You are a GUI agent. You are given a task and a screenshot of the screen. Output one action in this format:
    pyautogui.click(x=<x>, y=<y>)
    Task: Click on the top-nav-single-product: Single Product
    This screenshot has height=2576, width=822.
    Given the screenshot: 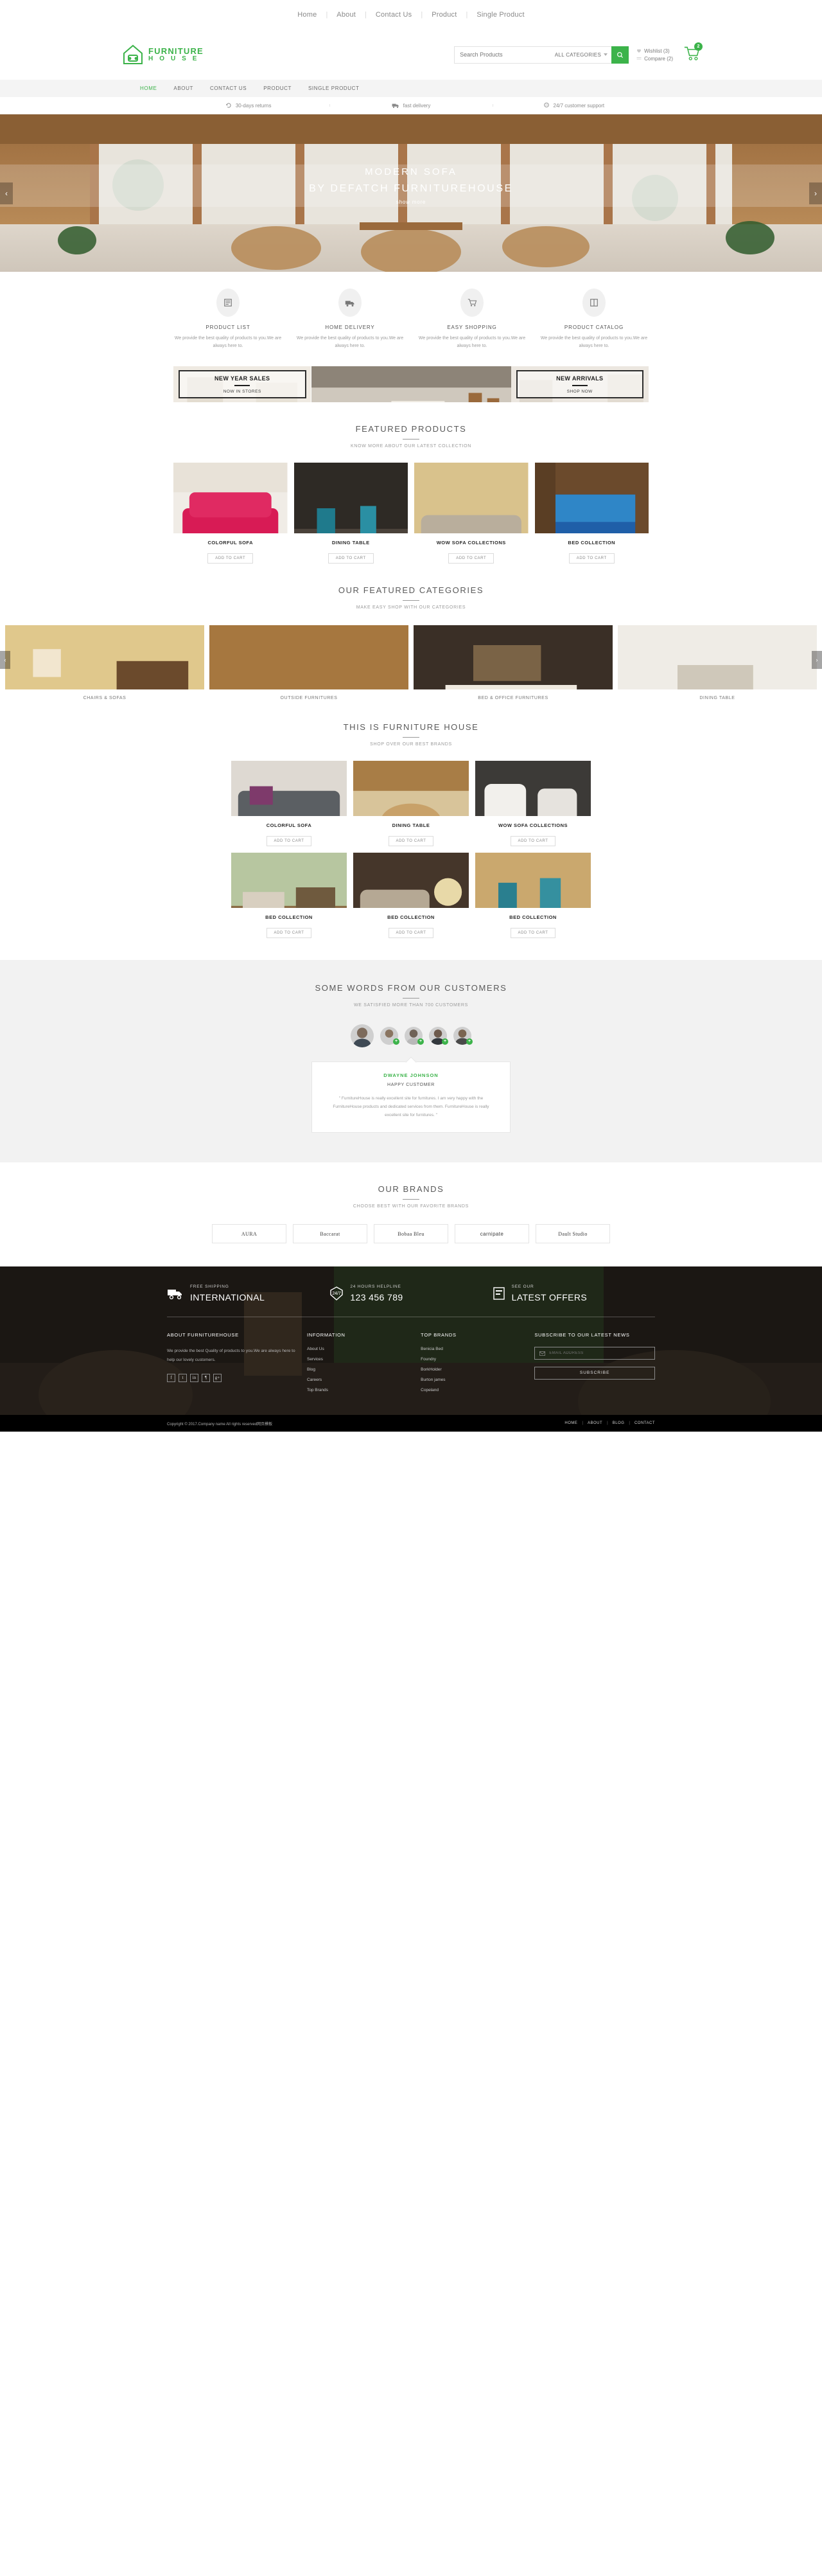 What is the action you would take?
    pyautogui.click(x=501, y=15)
    